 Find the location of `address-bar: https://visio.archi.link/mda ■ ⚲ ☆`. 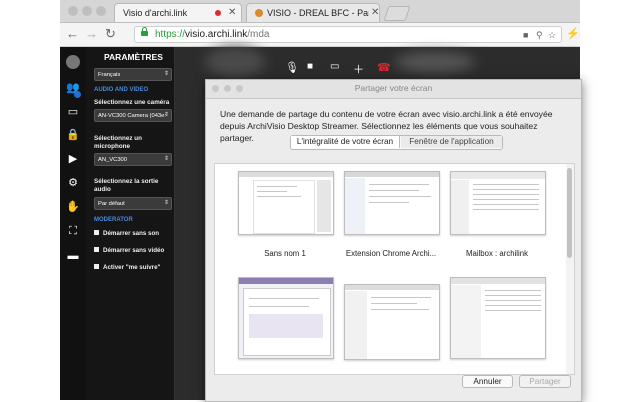

address-bar: https://visio.archi.link/mda ■ ⚲ ☆ is located at coordinates (348, 34).